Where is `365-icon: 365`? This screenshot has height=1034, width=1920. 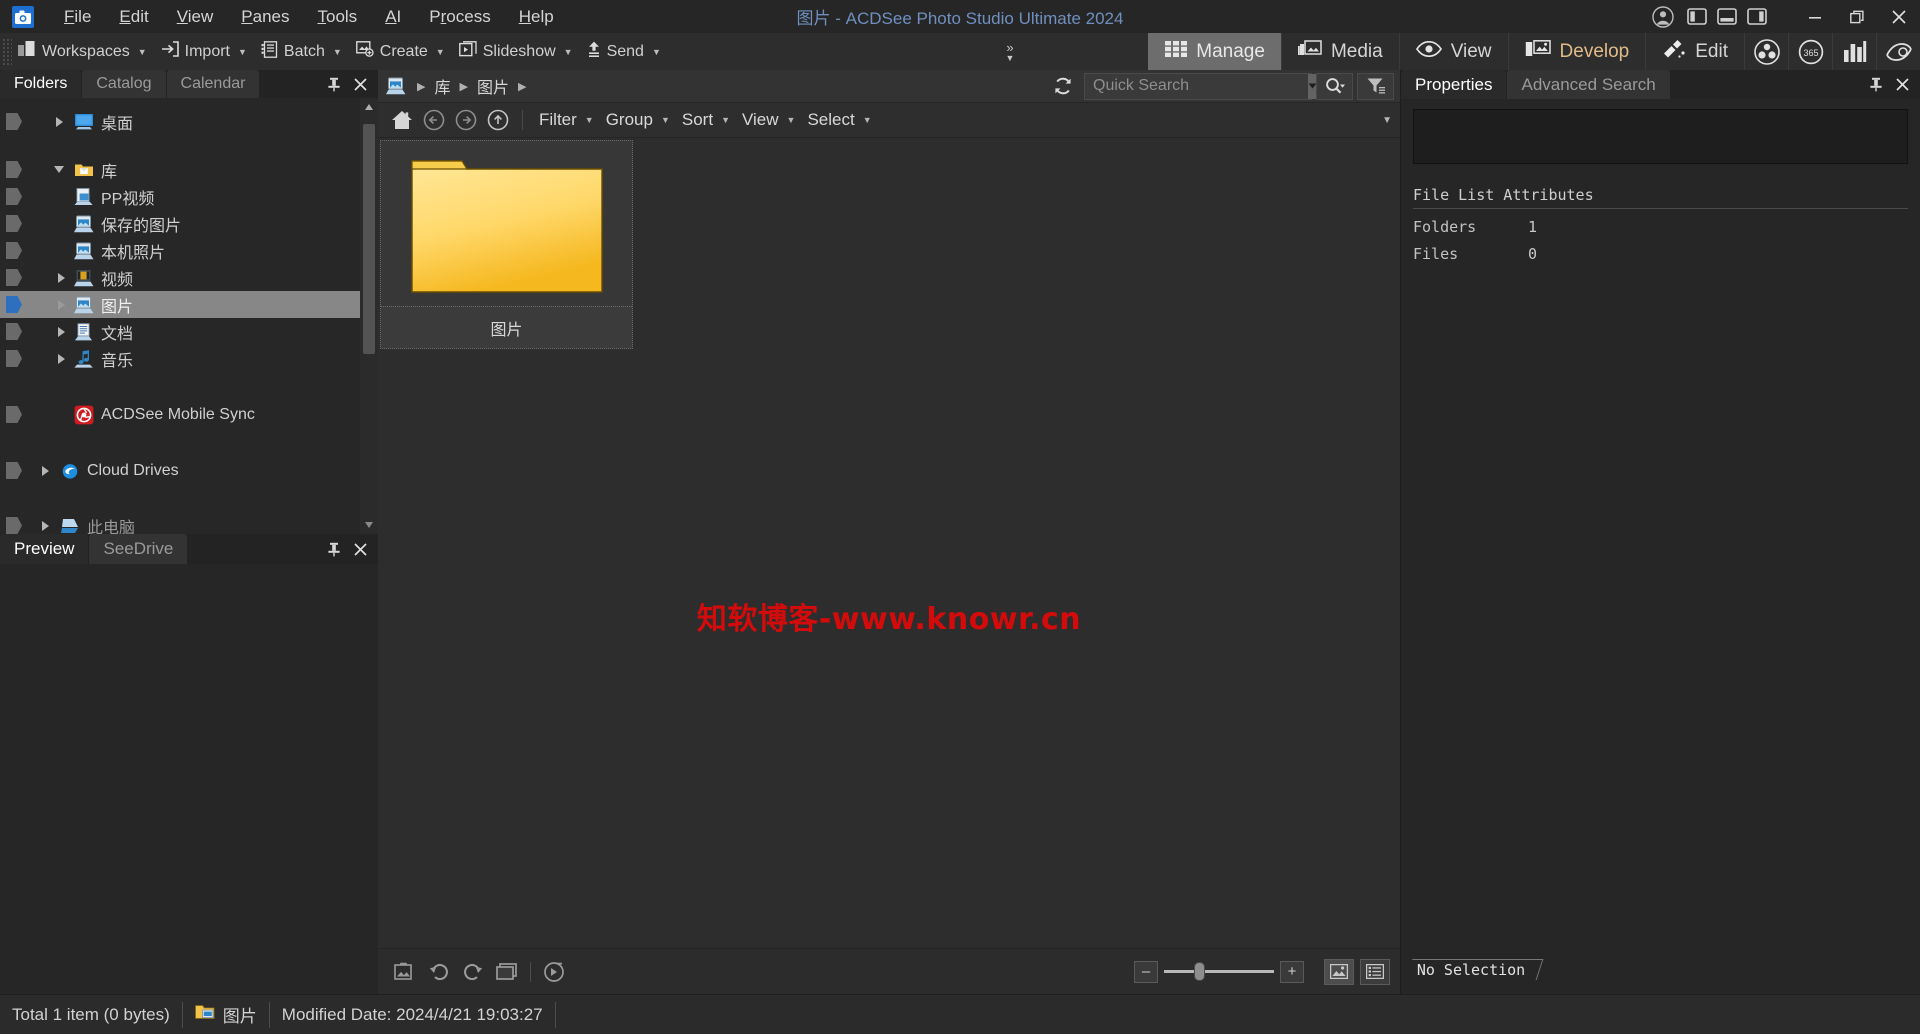
365-icon: 365 is located at coordinates (1810, 51).